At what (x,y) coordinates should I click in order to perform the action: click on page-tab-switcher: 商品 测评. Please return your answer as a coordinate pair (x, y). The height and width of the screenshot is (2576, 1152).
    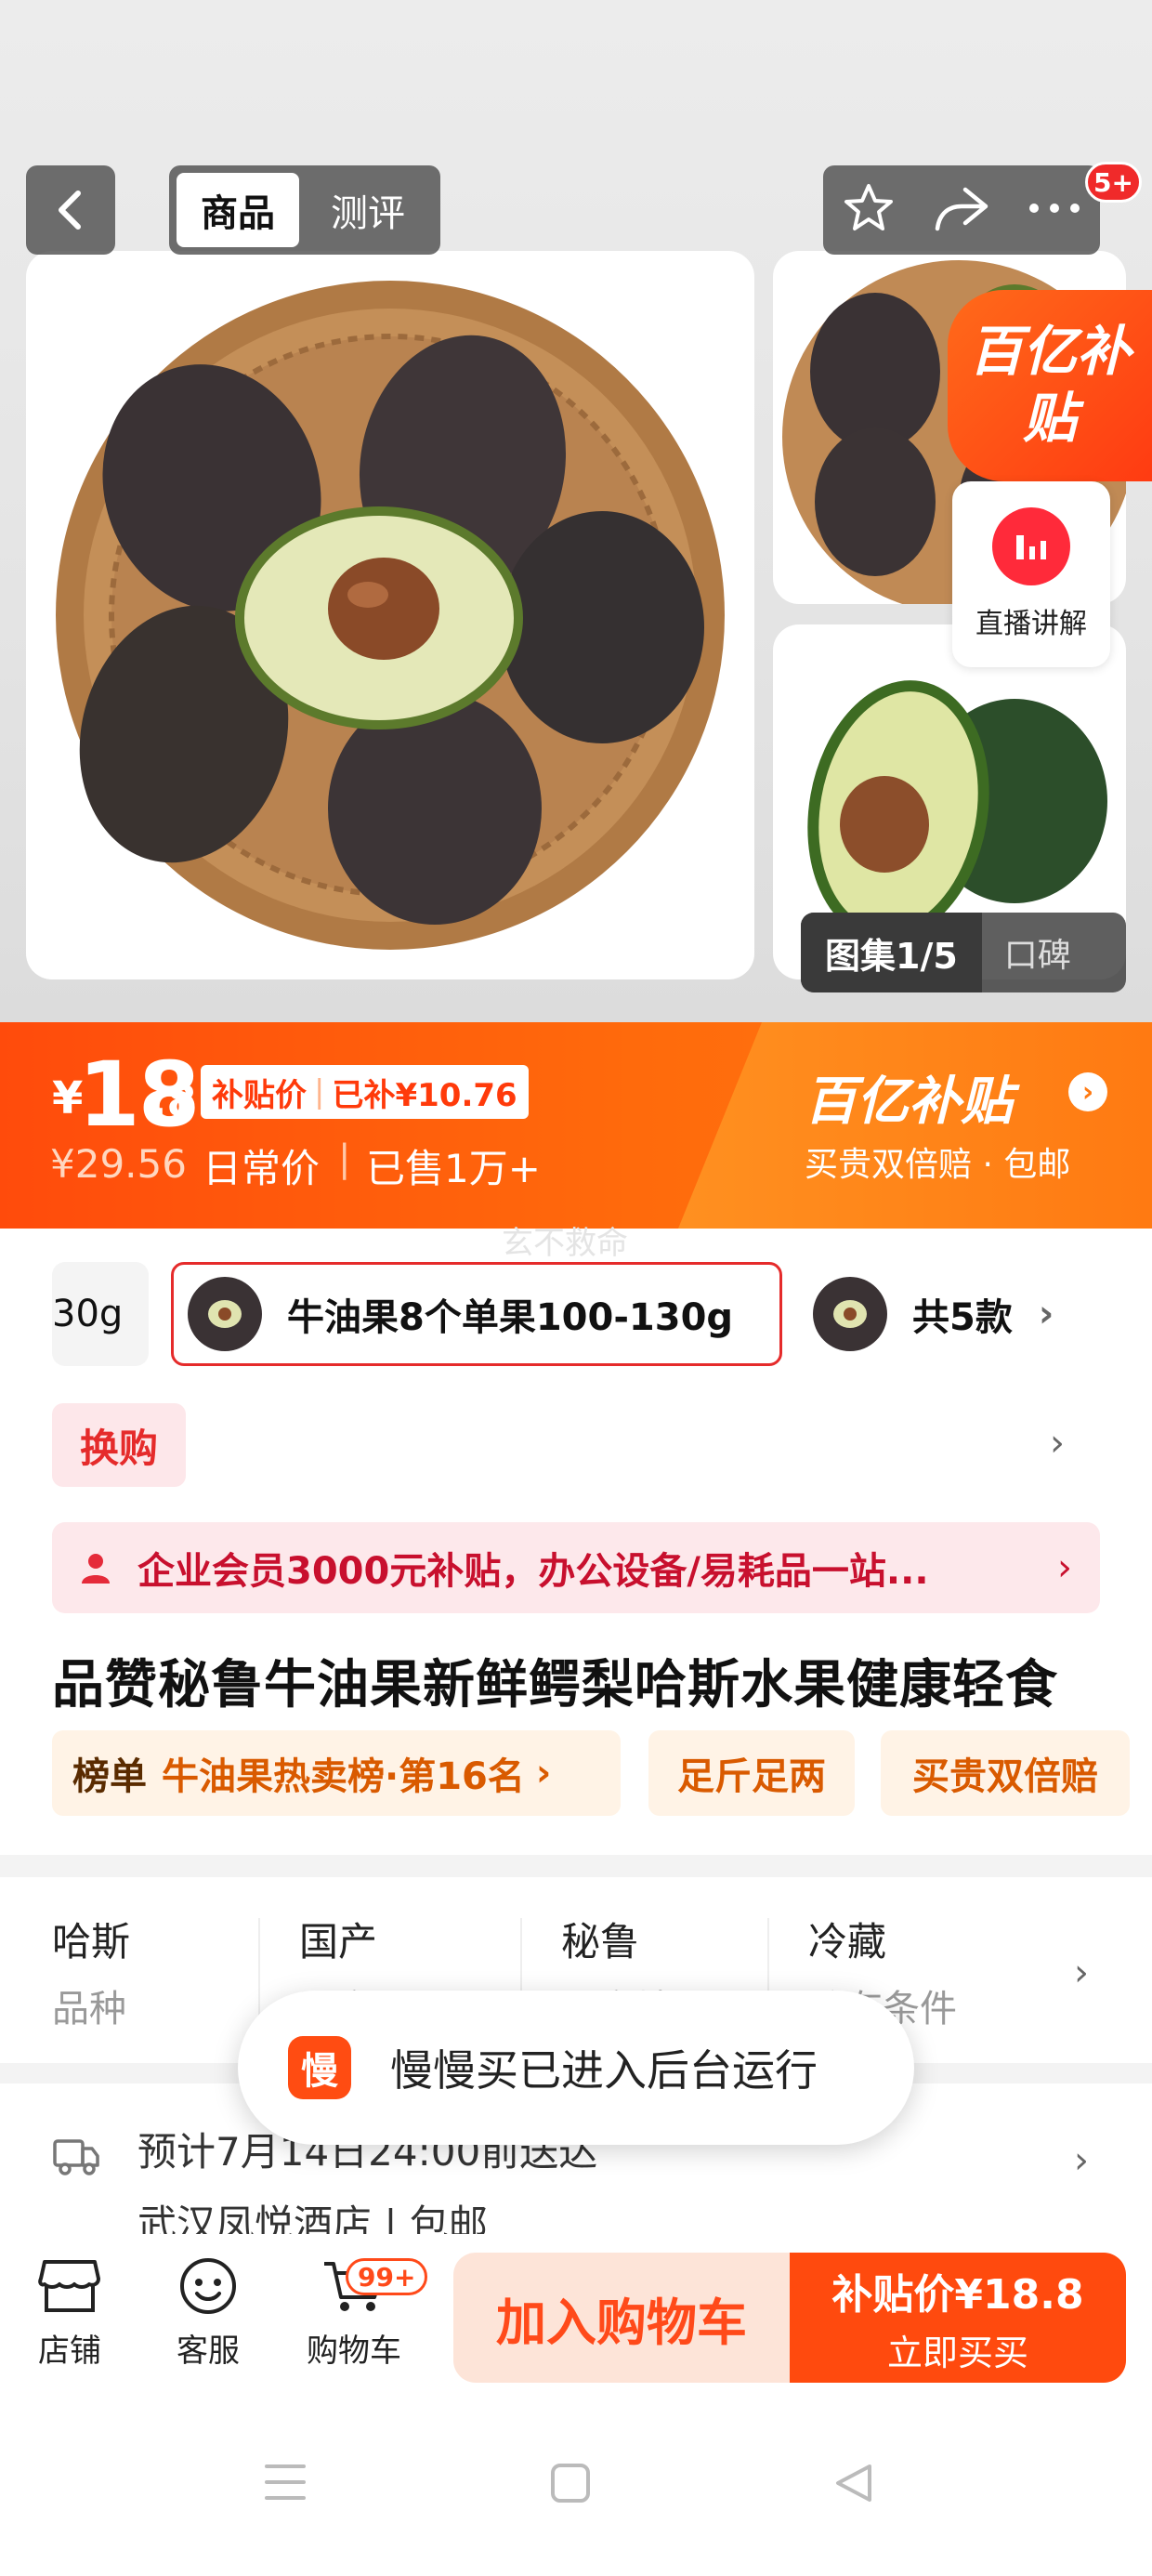
    Looking at the image, I should click on (304, 210).